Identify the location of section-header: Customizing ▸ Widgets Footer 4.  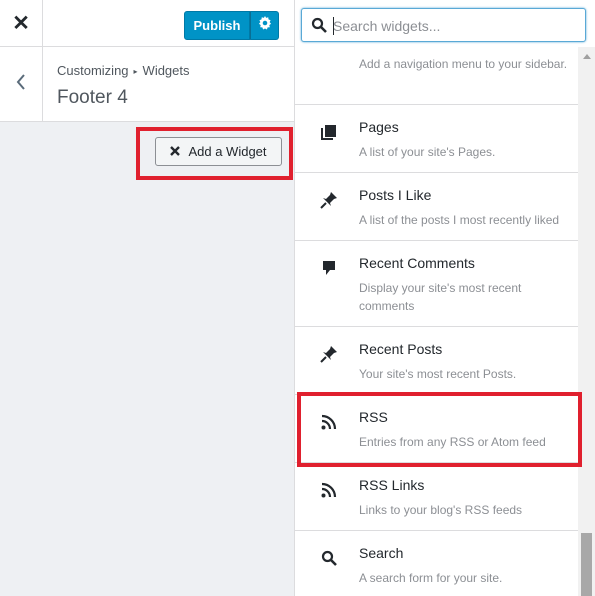
(147, 84).